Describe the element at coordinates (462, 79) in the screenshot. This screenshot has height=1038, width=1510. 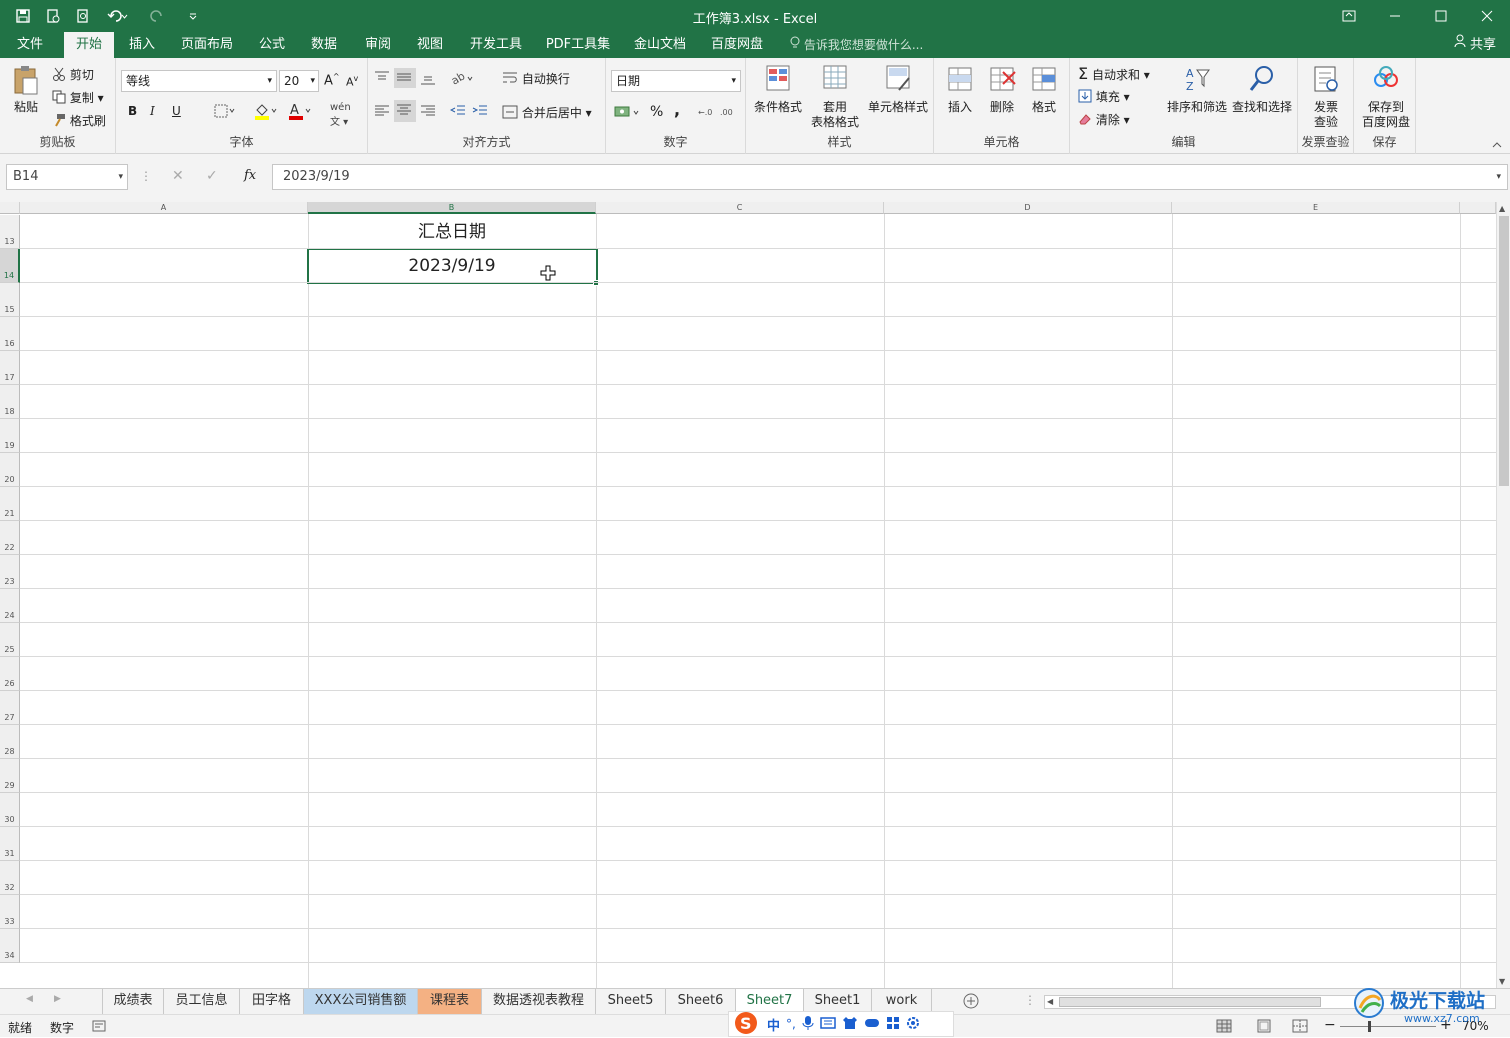
I see `orientation-icon: ab` at that location.